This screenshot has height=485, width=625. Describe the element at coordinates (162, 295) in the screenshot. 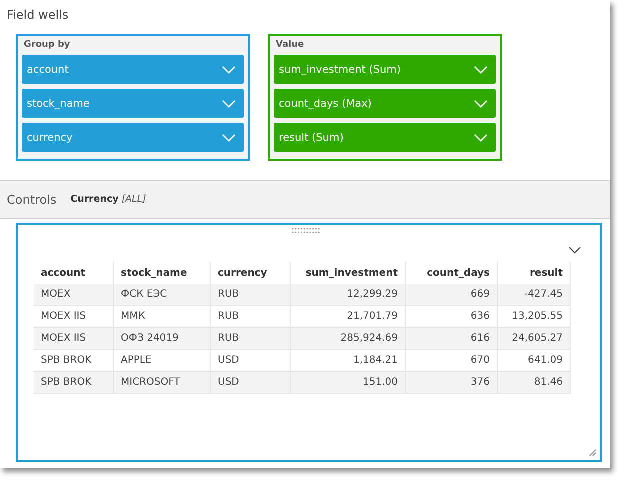

I see `table-cell: ФСК ЕЭС` at that location.